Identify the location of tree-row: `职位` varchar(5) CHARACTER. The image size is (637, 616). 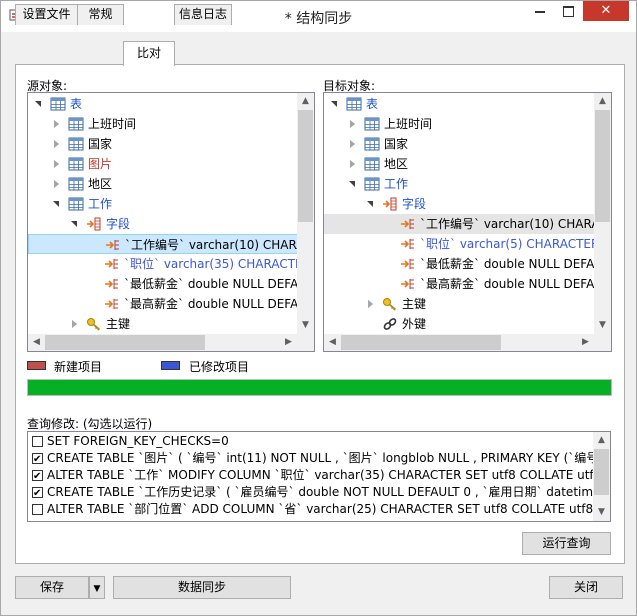
(461, 244).